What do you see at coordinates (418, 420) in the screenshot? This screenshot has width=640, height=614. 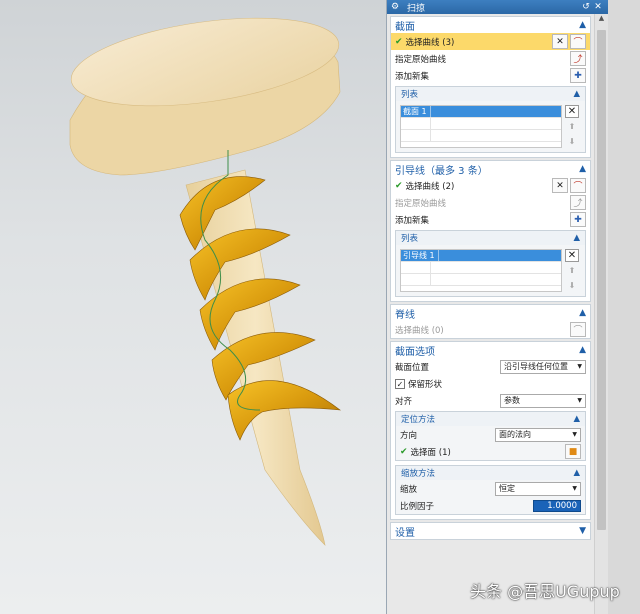 I see `orientation-title: 定位方法` at bounding box center [418, 420].